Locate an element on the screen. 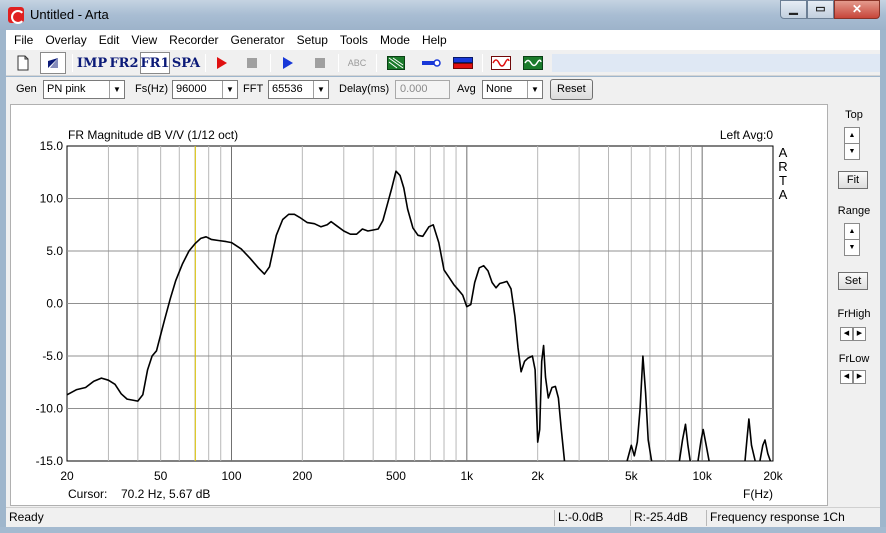  menu-generator: Generator is located at coordinates (258, 40).